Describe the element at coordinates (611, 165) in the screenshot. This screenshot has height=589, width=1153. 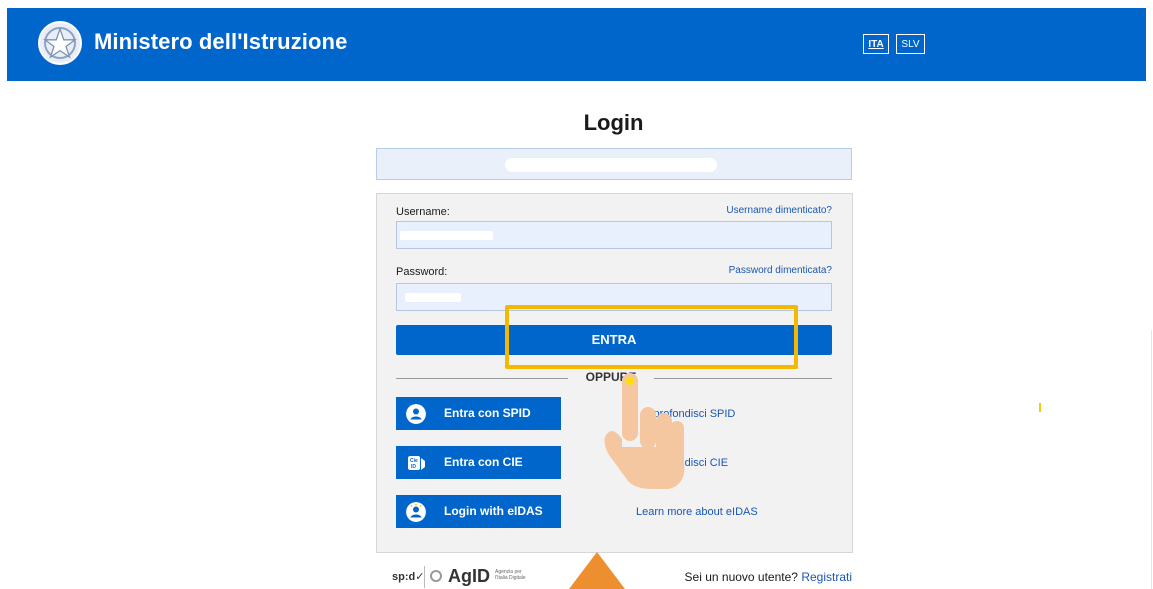
I see `redaction-mask` at that location.